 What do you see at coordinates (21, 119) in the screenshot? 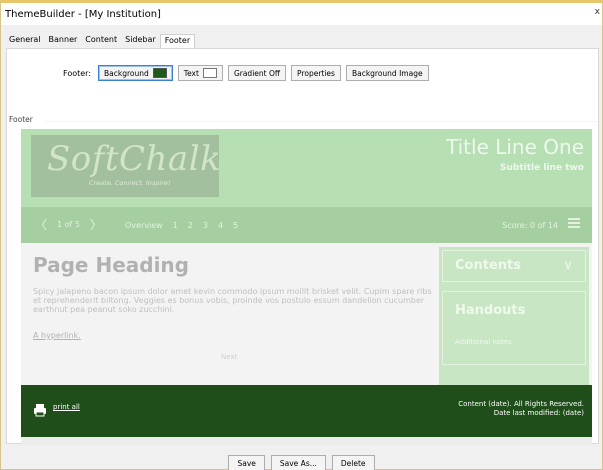
I see `footer-group-legend: Footer` at bounding box center [21, 119].